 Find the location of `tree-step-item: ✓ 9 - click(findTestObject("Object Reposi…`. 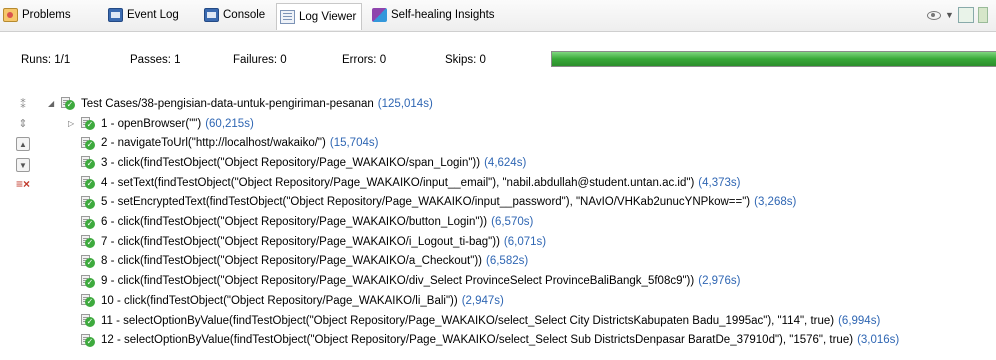

tree-step-item: ✓ 9 - click(findTestObject("Object Reposi… is located at coordinates (404, 281).